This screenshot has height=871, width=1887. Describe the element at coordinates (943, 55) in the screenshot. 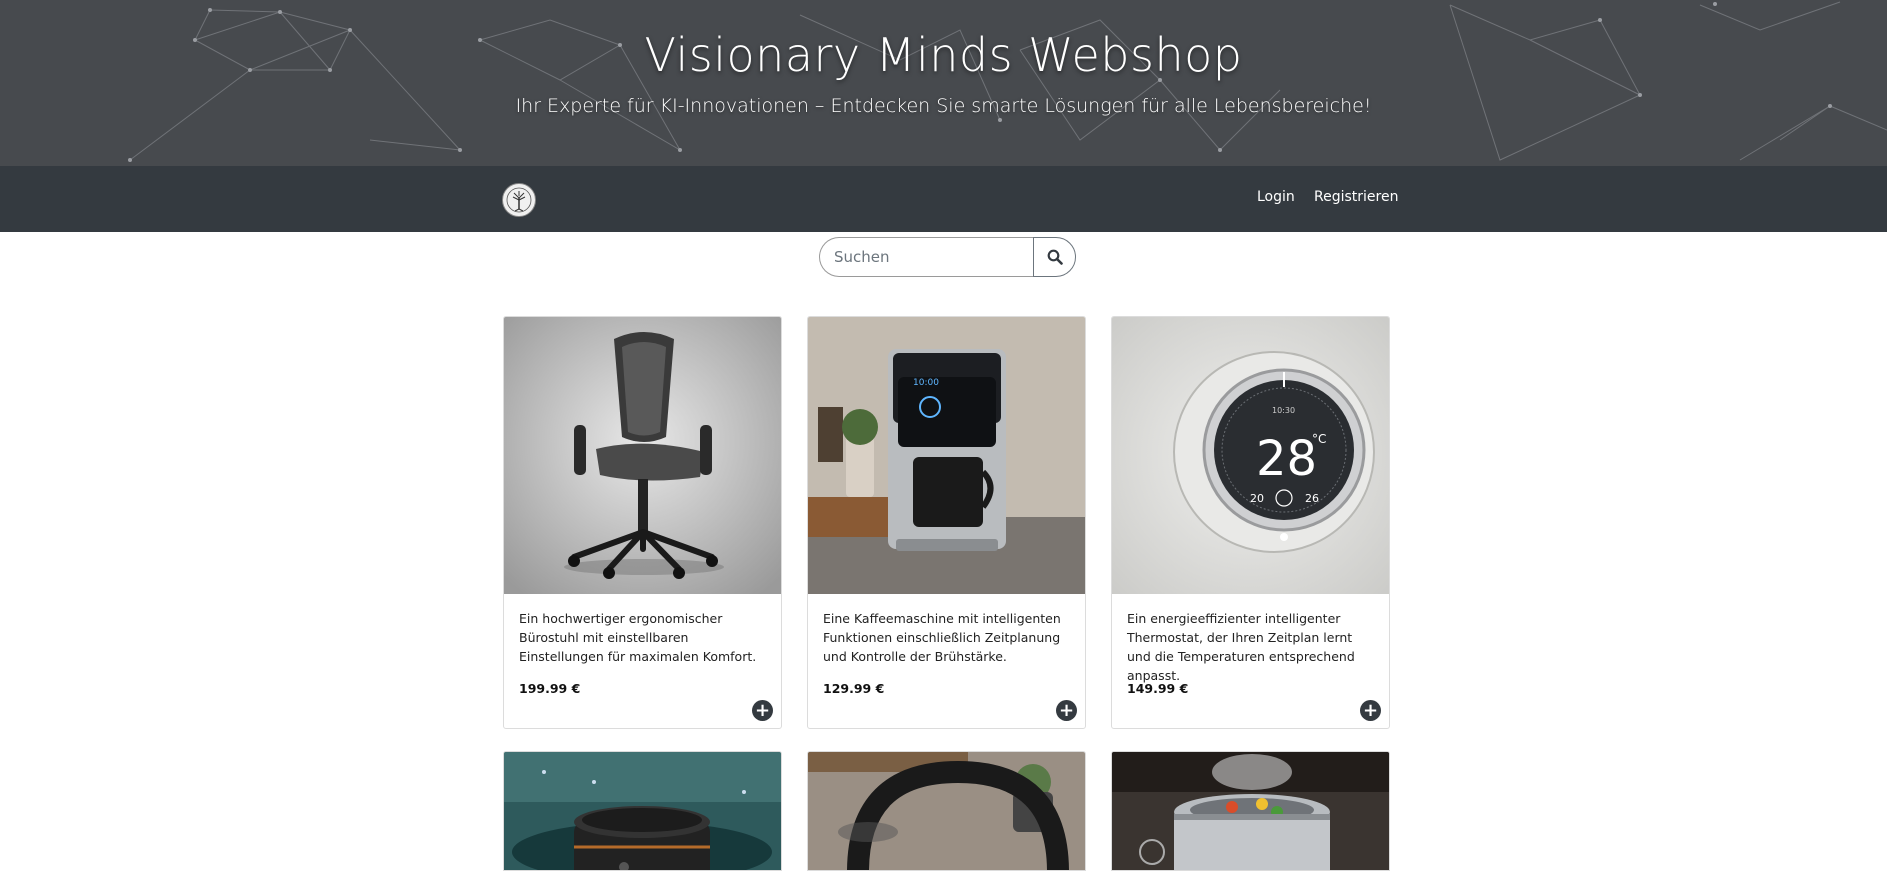

I see `site-title: Visionary Minds Webshop` at that location.